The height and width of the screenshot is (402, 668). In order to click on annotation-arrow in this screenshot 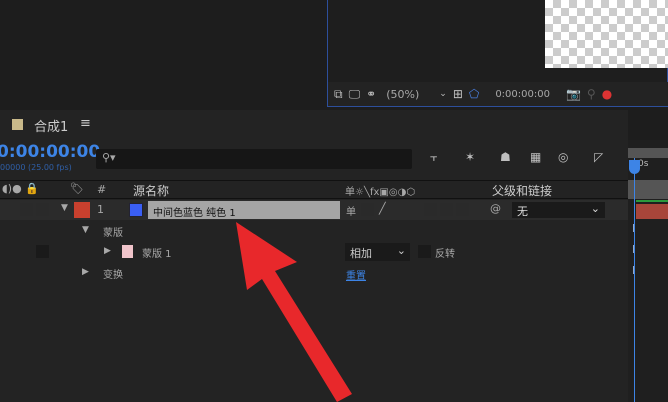, I will do `click(294, 312)`.